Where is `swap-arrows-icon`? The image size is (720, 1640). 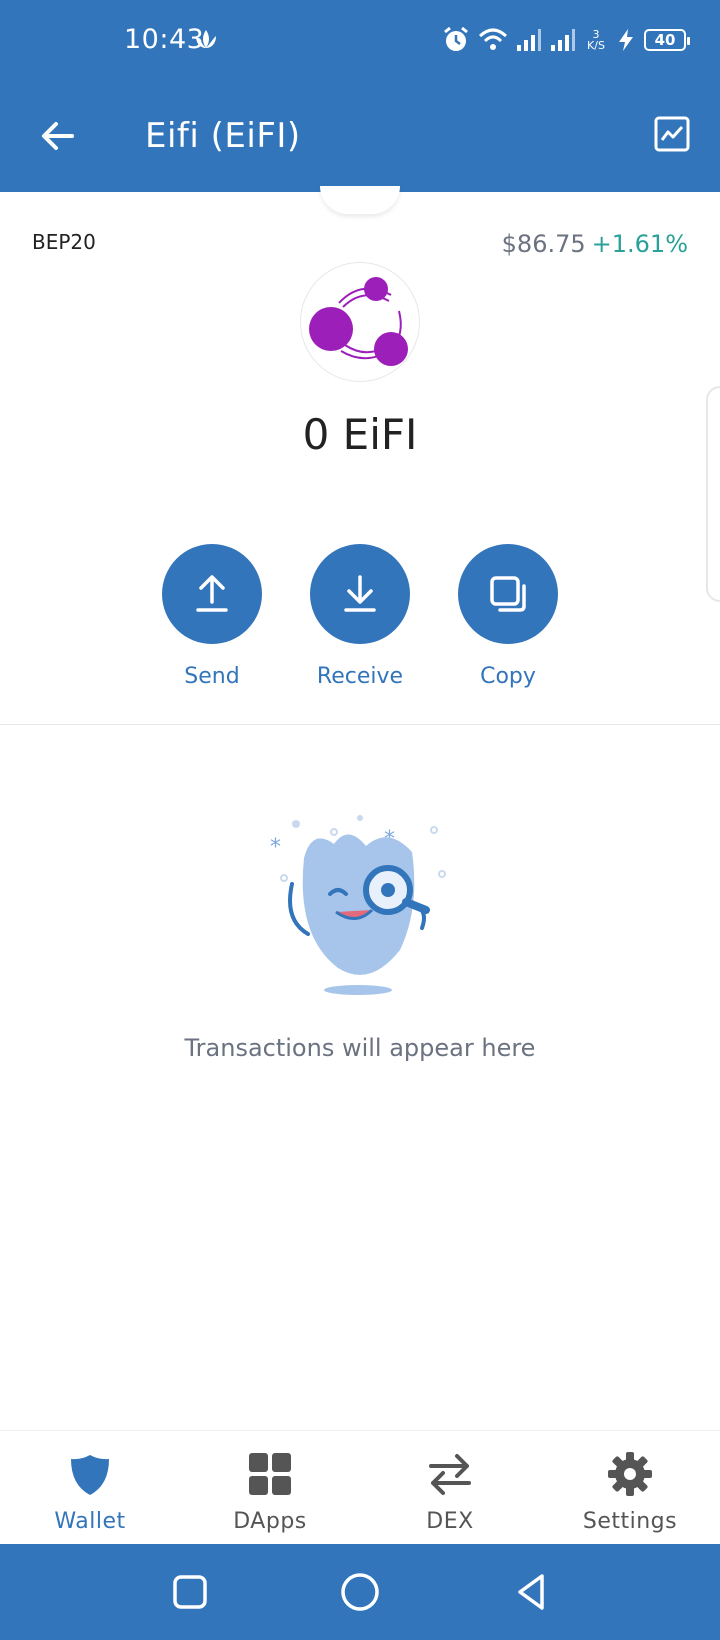
swap-arrows-icon is located at coordinates (450, 1474).